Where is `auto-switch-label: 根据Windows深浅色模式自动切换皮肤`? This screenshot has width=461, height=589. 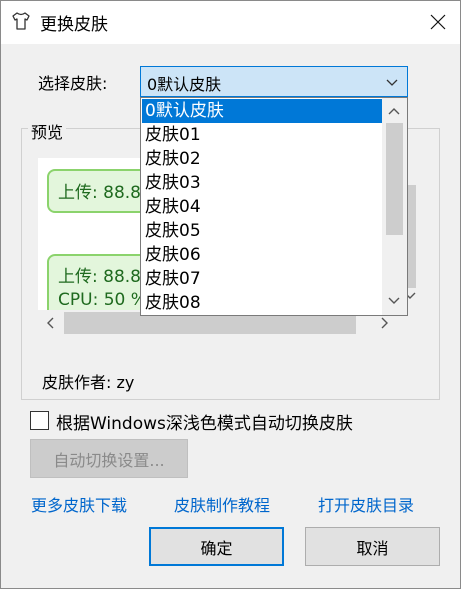
auto-switch-label: 根据Windows深浅色模式自动切换皮肤 is located at coordinates (204, 421).